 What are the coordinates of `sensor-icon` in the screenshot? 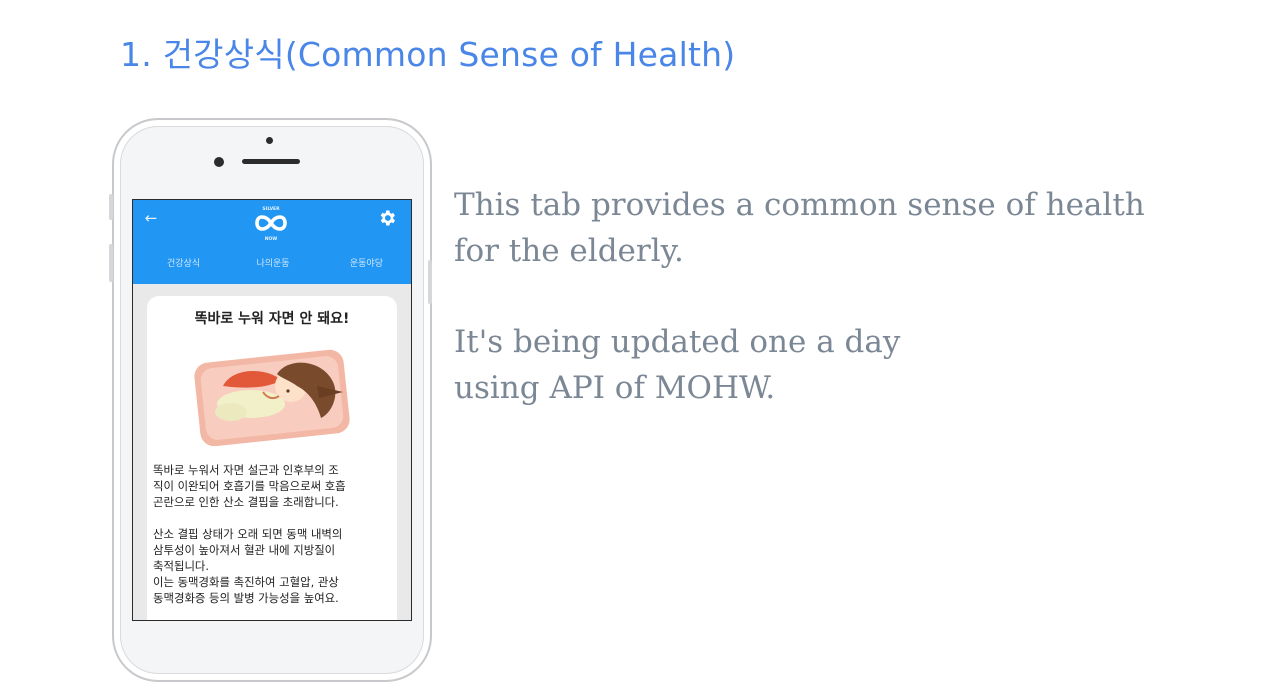 It's located at (219, 162).